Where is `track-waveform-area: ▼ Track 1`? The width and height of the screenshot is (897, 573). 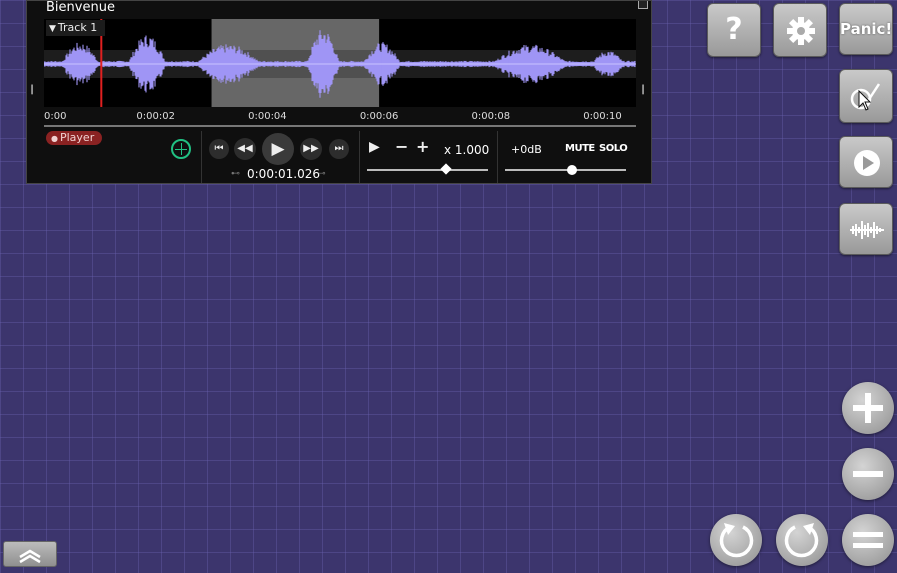 track-waveform-area: ▼ Track 1 is located at coordinates (340, 63).